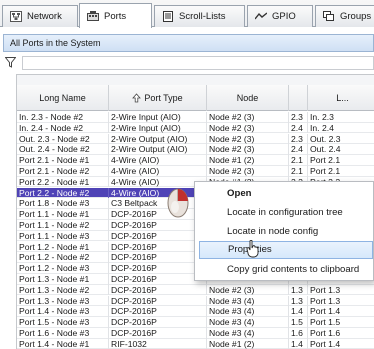 This screenshot has height=349, width=374. I want to click on table-cell: Port 2.1 - Node #2, so click(63, 171).